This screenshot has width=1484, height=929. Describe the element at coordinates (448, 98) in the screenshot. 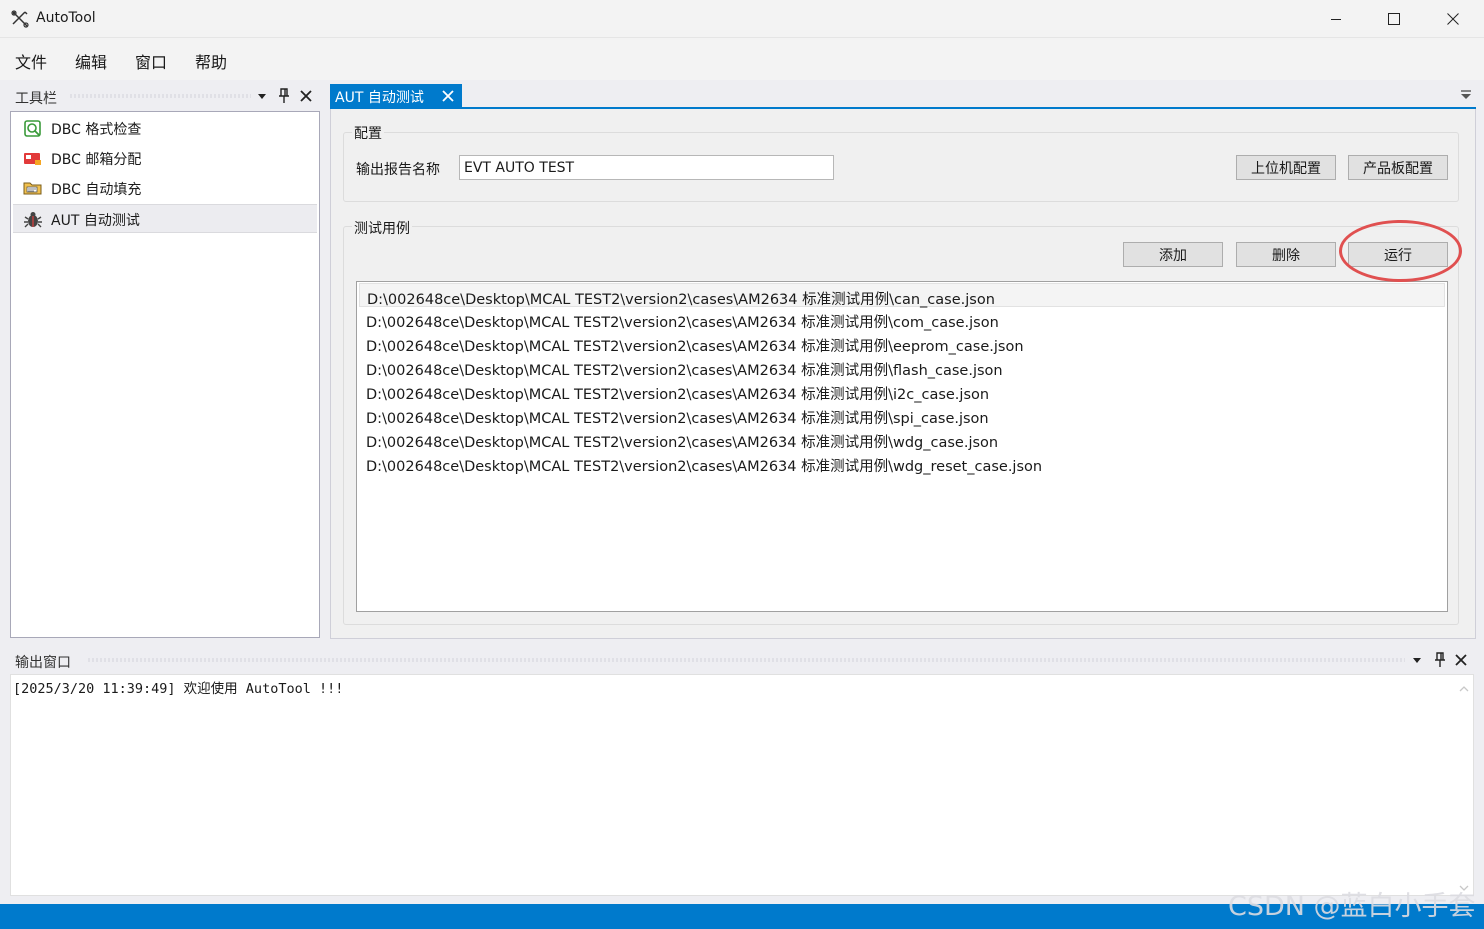

I see `tab-close-icon` at that location.